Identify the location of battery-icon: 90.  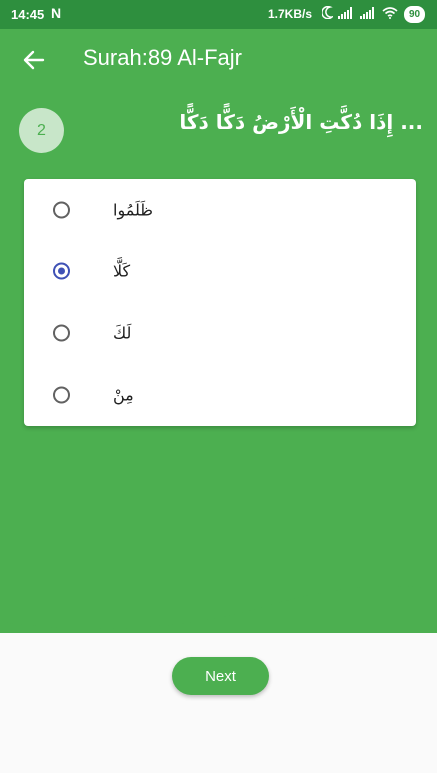
(415, 14).